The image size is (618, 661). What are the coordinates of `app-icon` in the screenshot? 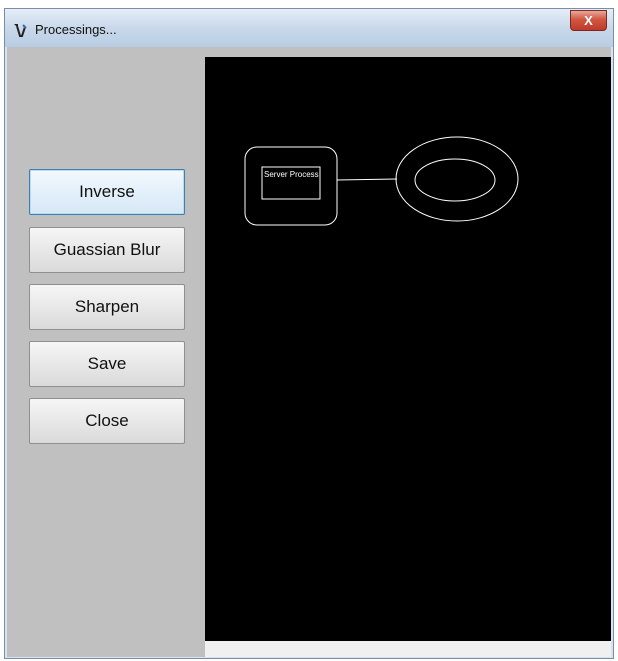 It's located at (20, 30).